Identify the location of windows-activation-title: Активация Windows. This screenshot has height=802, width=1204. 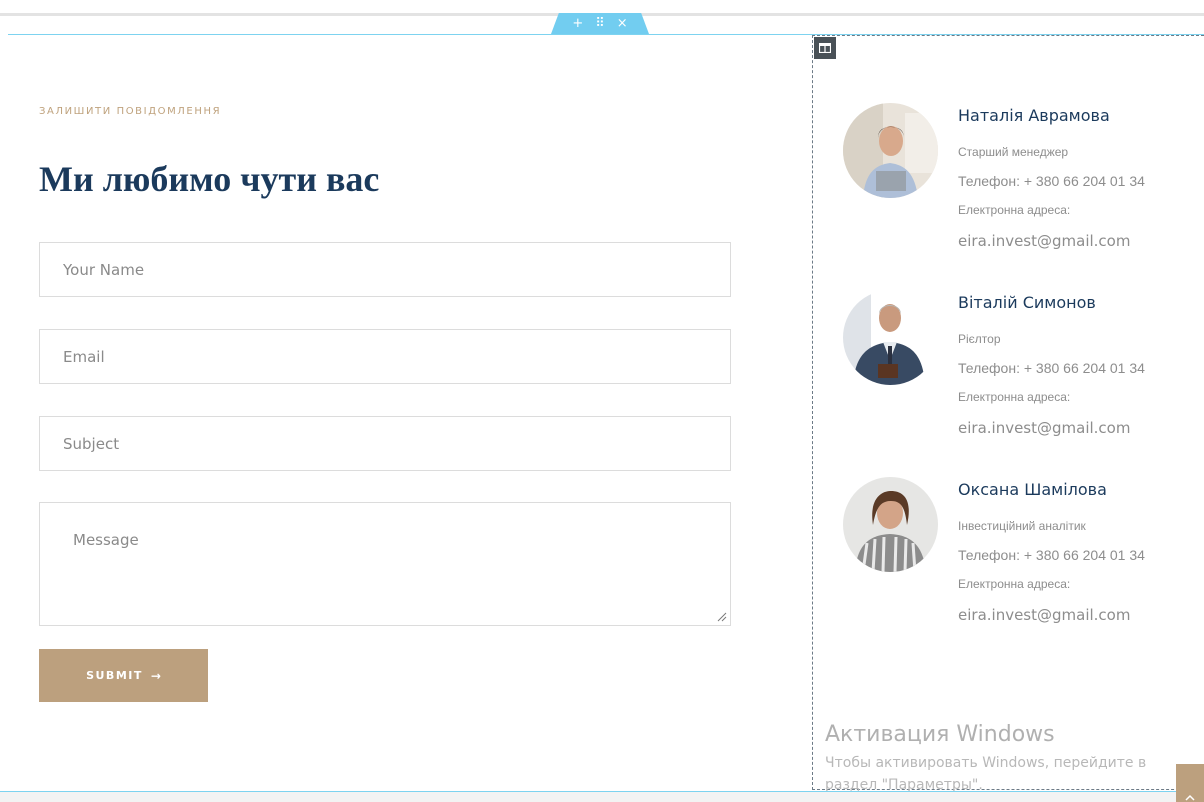
(940, 734).